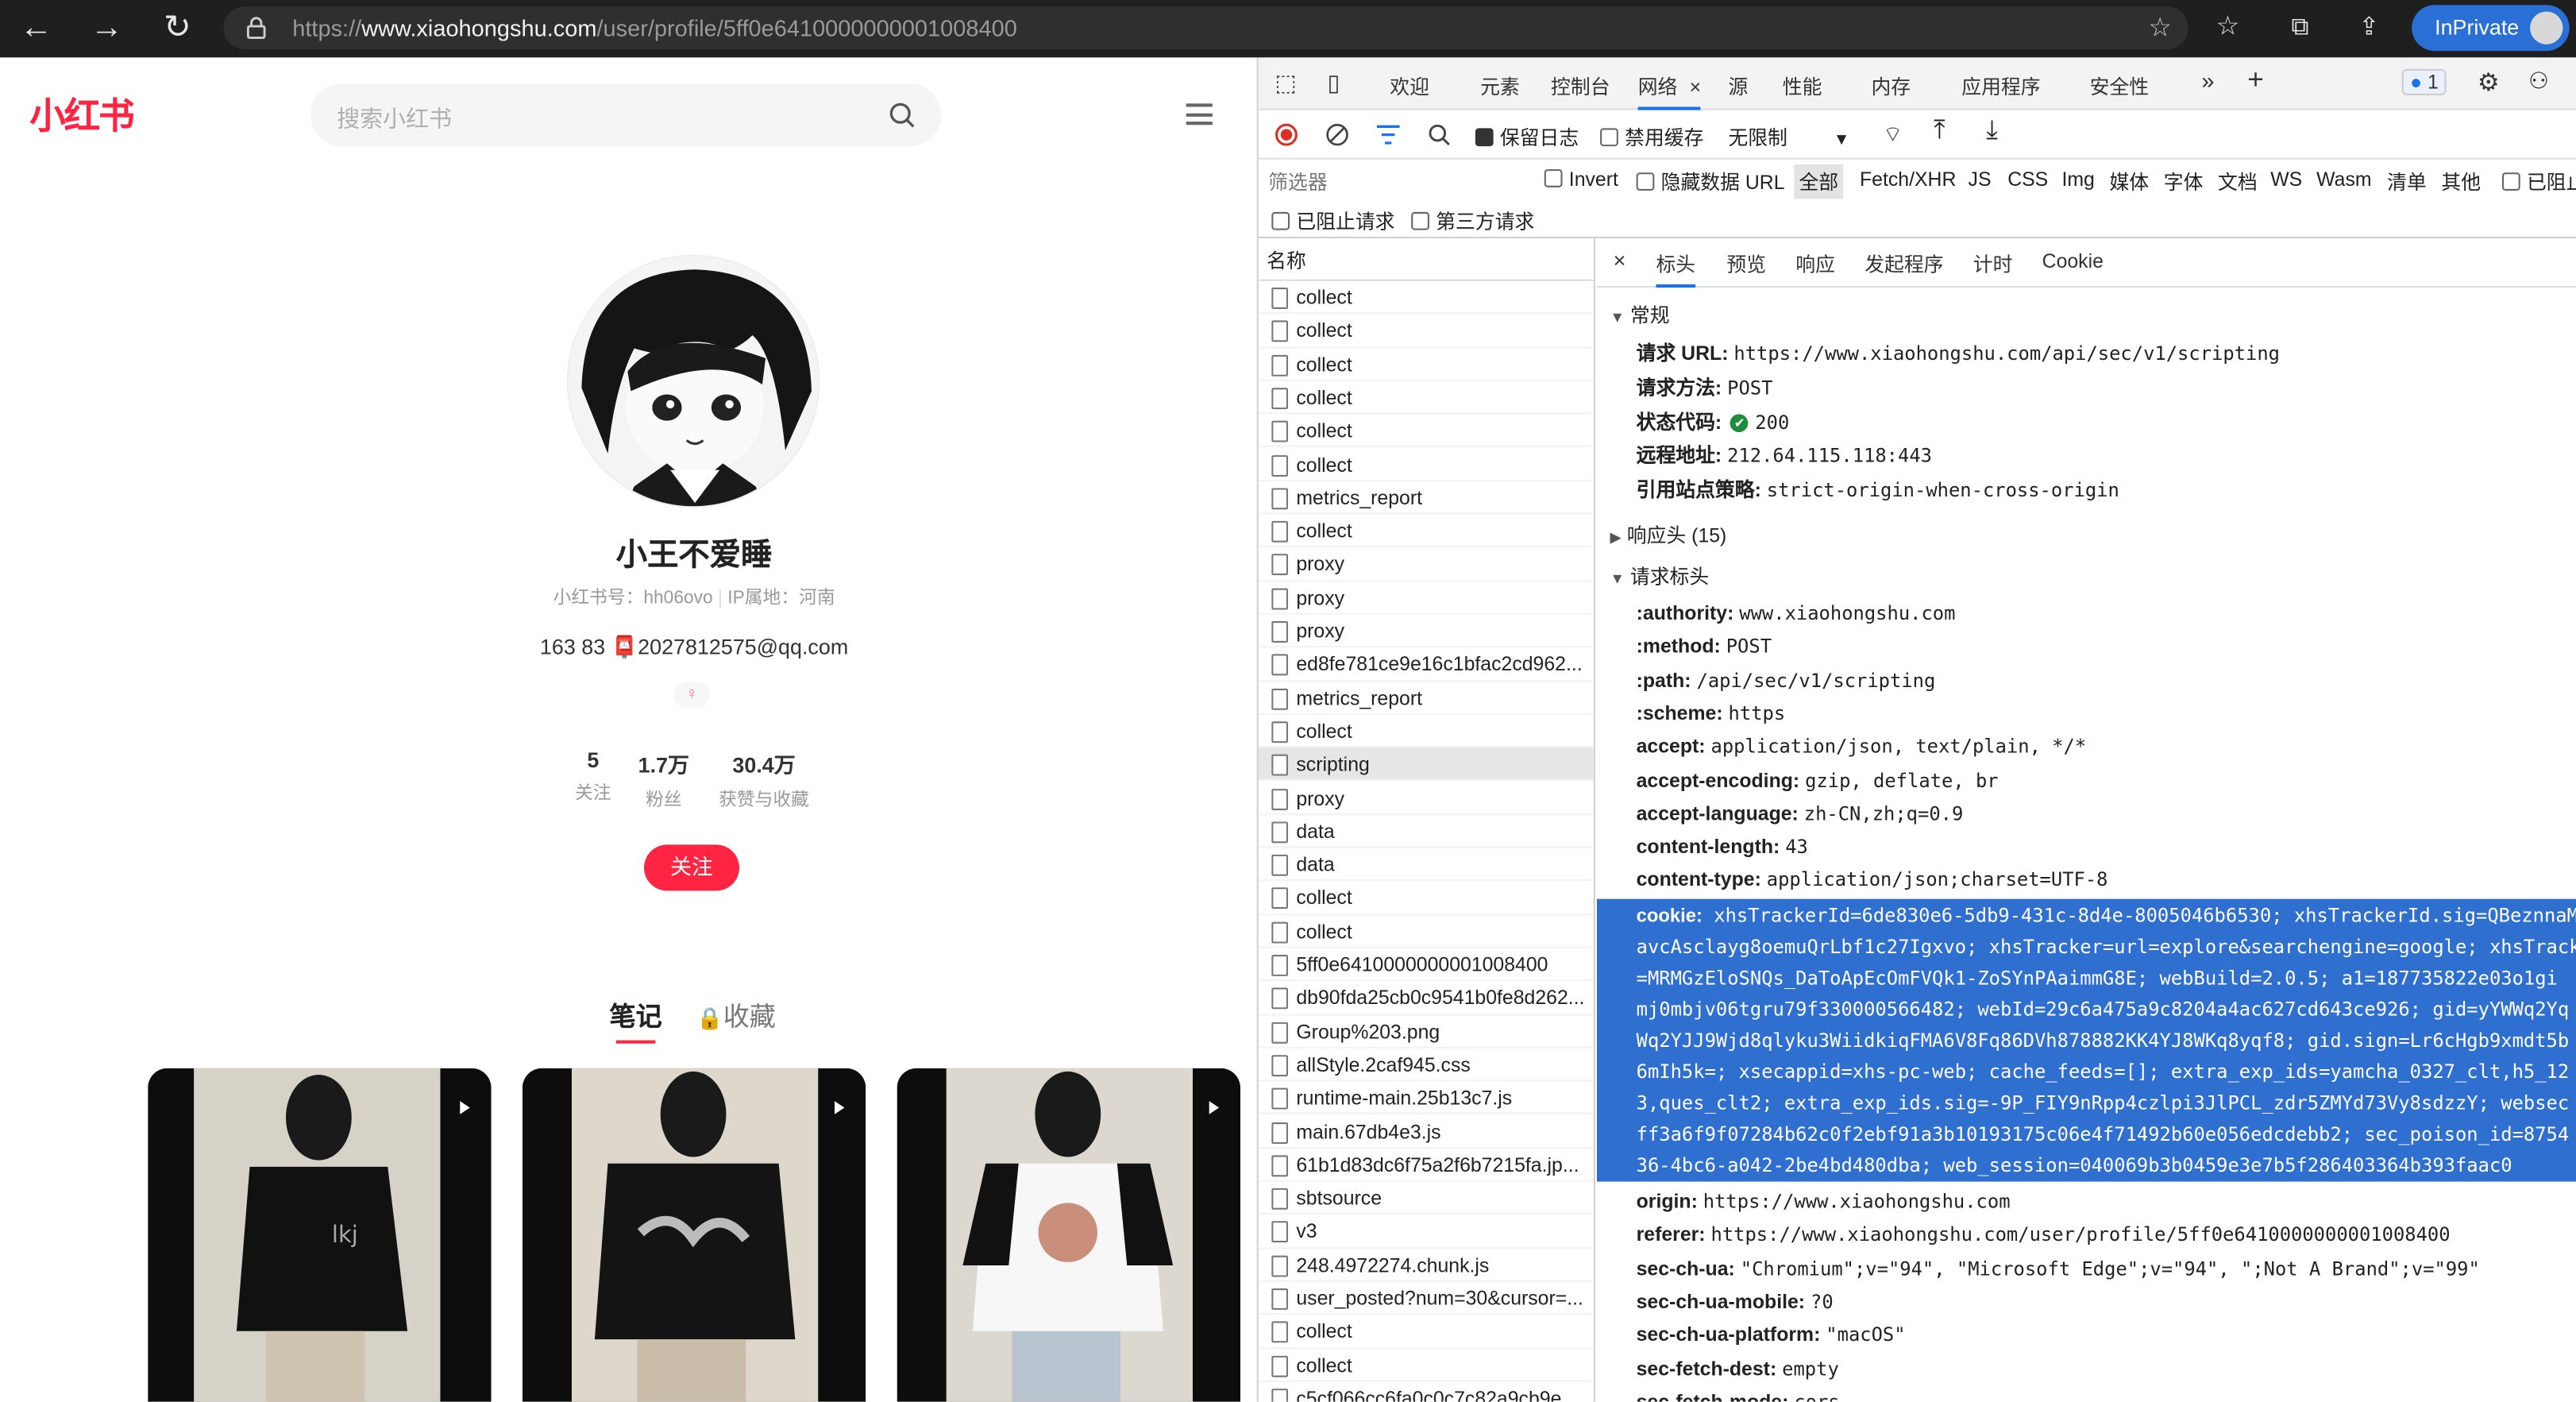 The width and height of the screenshot is (2576, 1402). Describe the element at coordinates (1426, 1232) in the screenshot. I see `request-row: v3` at that location.